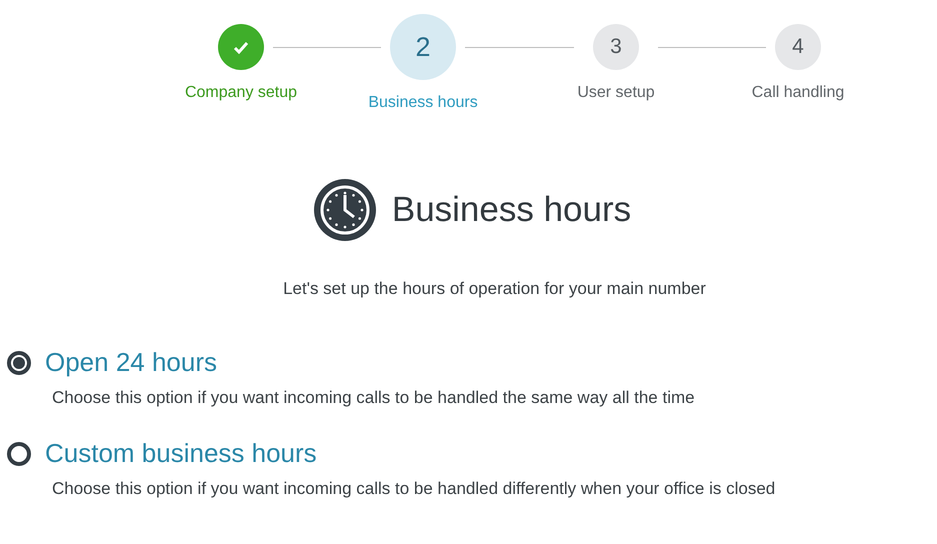  What do you see at coordinates (798, 47) in the screenshot?
I see `step-number: 4` at bounding box center [798, 47].